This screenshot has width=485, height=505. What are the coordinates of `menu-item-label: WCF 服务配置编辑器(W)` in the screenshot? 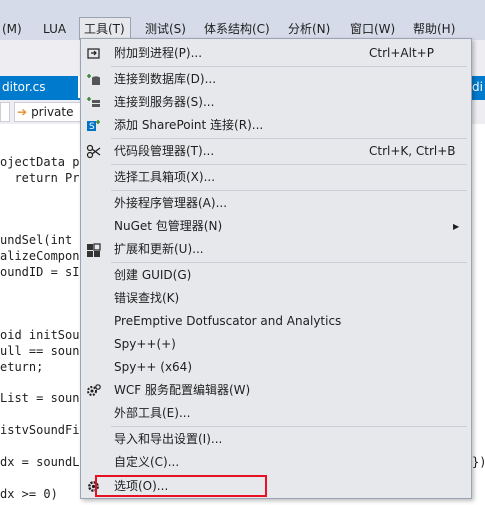 It's located at (182, 390).